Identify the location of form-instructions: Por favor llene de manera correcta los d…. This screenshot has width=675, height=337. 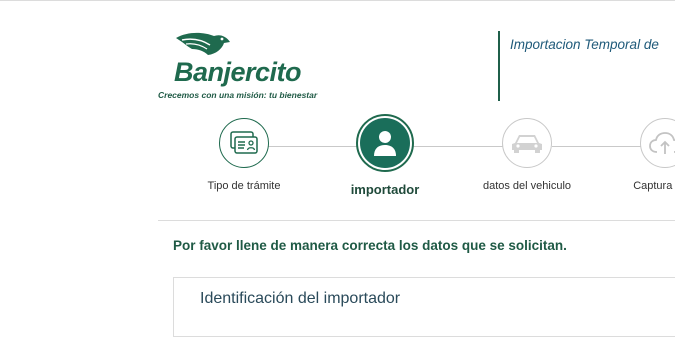
(370, 245).